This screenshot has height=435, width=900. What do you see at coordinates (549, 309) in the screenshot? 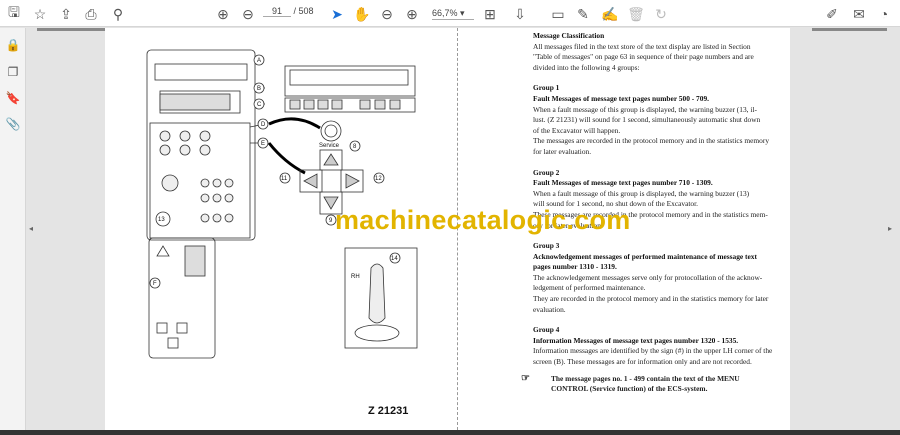
I see `text-line: evaluation.` at bounding box center [549, 309].